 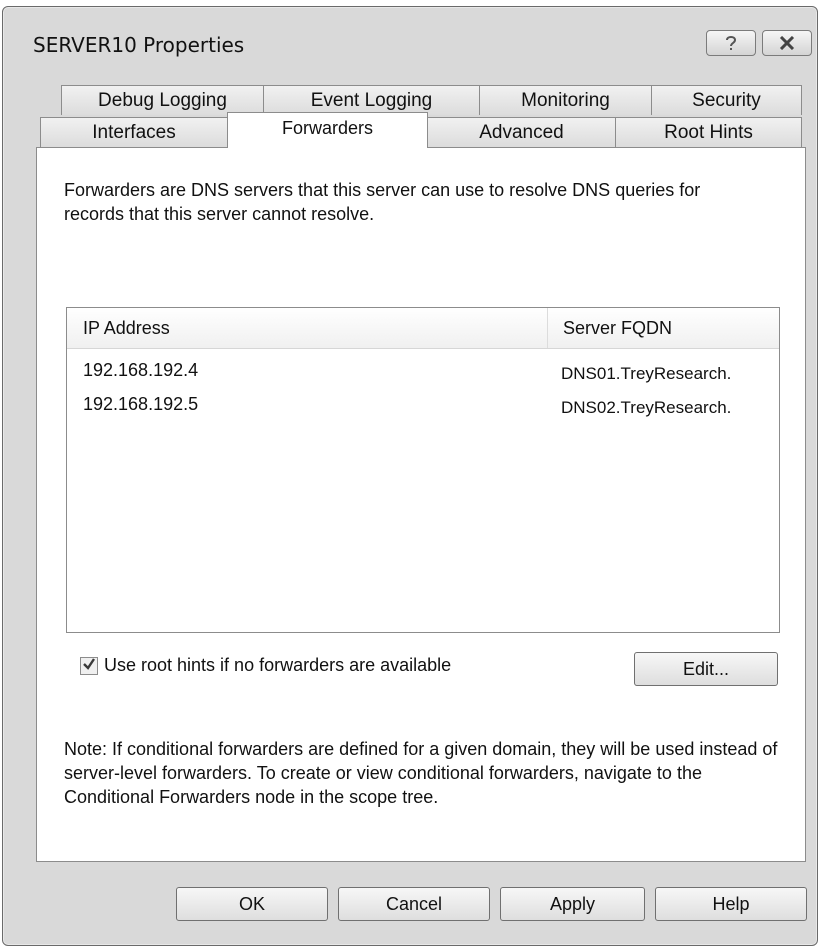 I want to click on tab-interfaces: Interfaces, so click(x=134, y=132).